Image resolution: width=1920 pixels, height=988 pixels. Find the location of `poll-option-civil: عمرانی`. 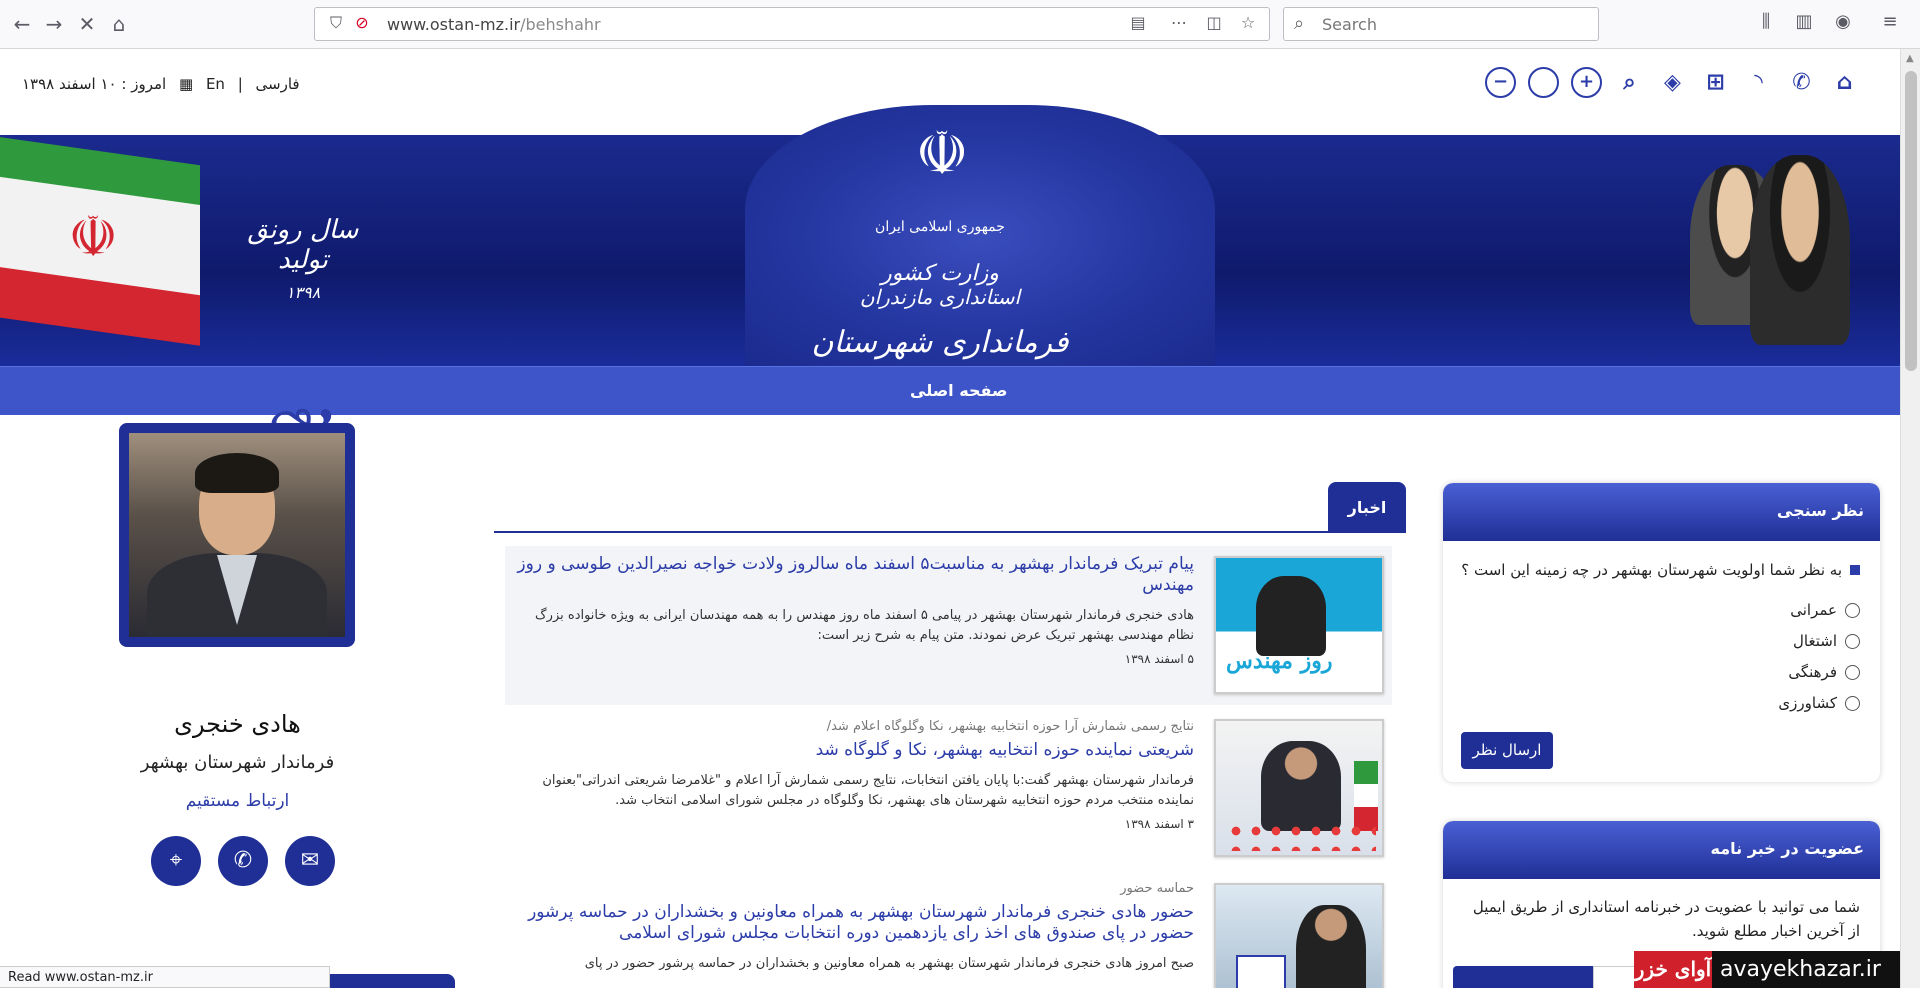

poll-option-civil: عمرانی is located at coordinates (1825, 610).